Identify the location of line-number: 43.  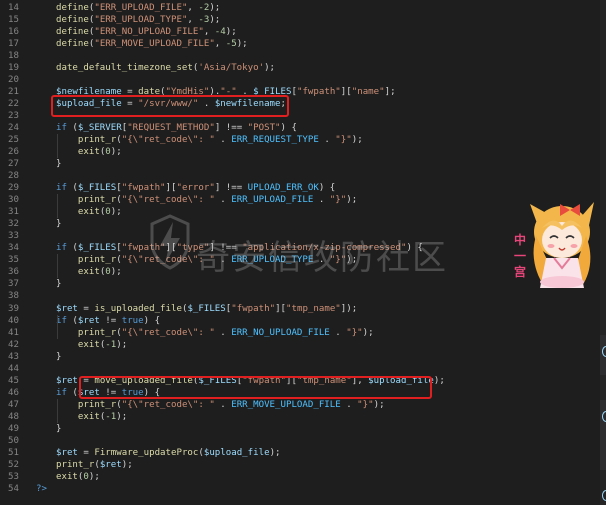
(13, 356).